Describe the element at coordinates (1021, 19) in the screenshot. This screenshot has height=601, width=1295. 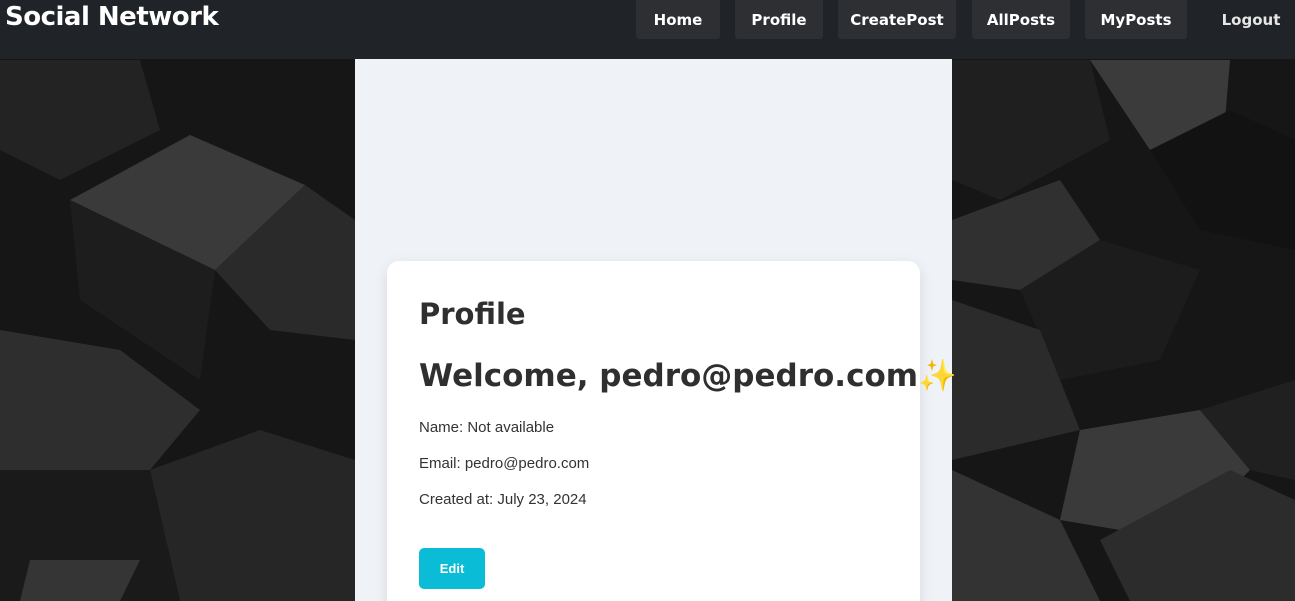
I see `nav-allposts-button: AllPosts` at that location.